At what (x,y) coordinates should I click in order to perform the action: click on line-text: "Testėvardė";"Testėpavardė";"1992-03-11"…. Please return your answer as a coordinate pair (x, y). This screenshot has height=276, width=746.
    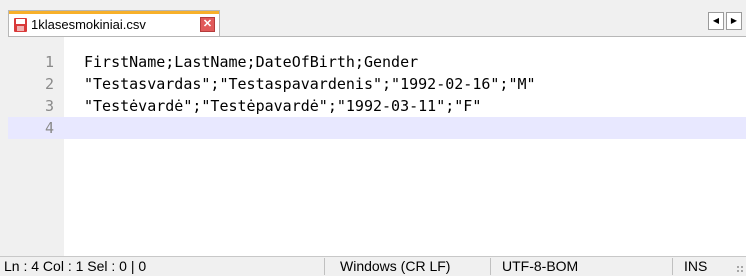
    Looking at the image, I should click on (282, 106).